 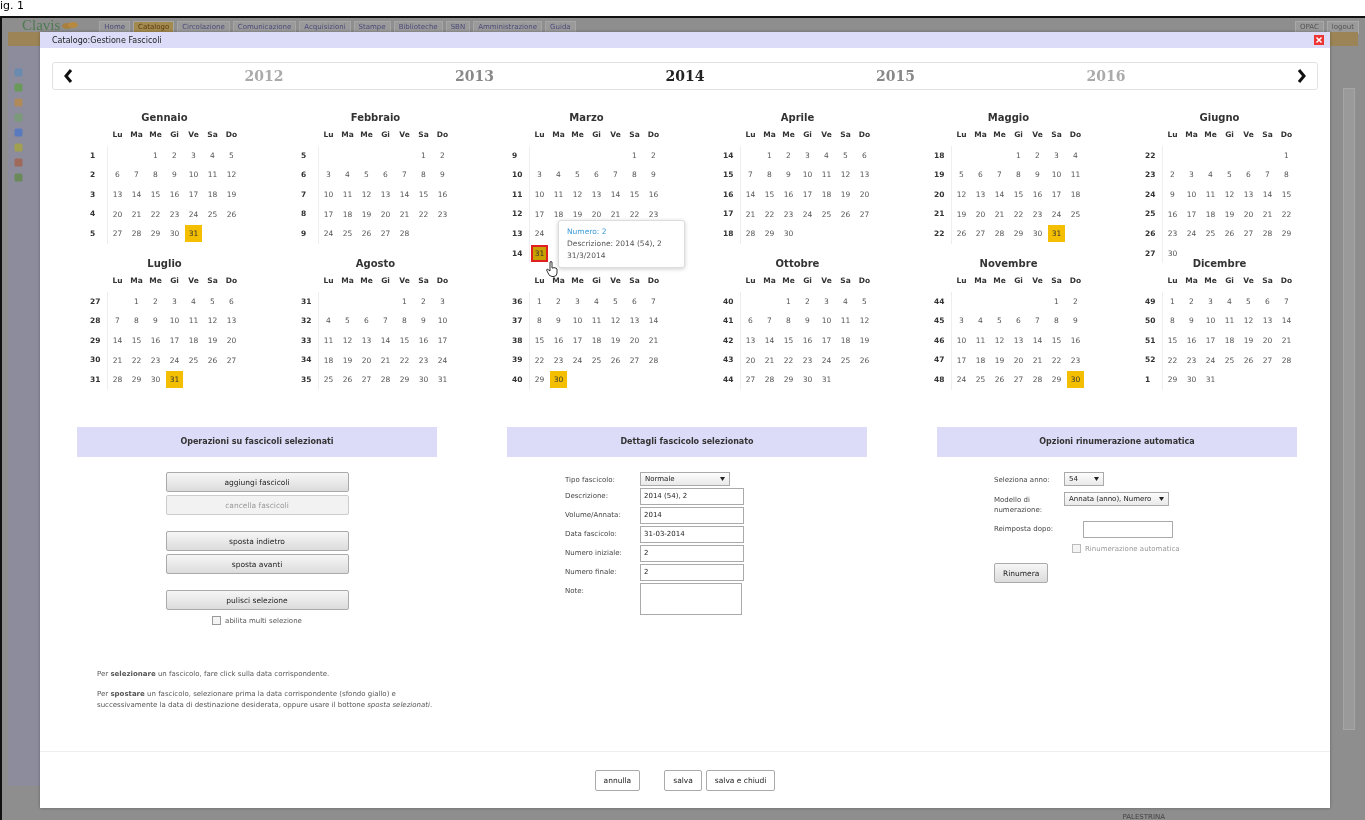 I want to click on text-field, so click(x=1128, y=529).